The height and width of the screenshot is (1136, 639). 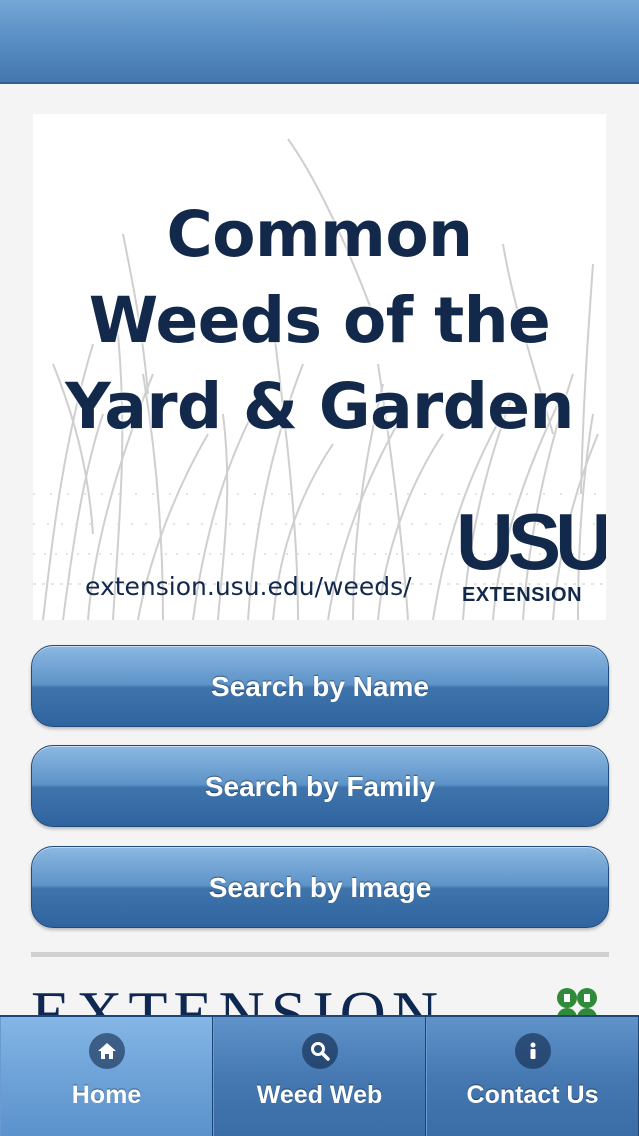 I want to click on usu-logo-subtitle: EXTENSION, so click(x=522, y=595).